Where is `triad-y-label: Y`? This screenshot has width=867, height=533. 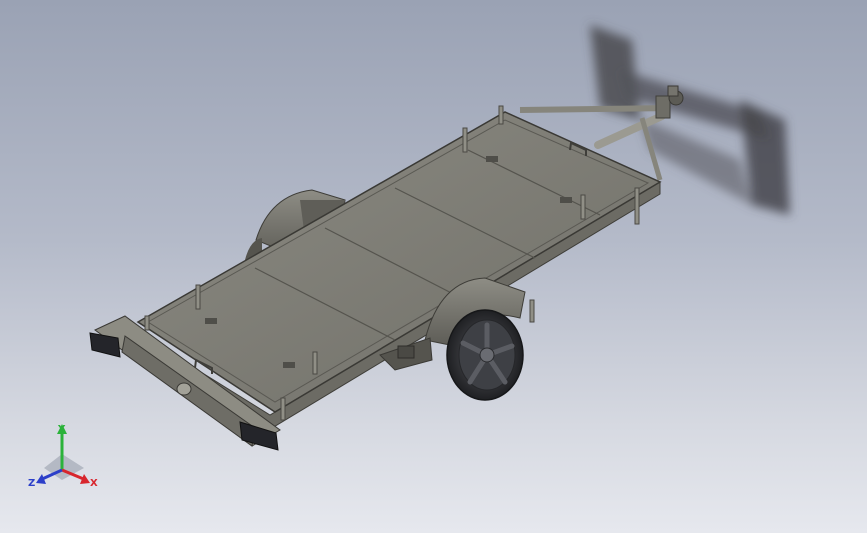
triad-y-label: Y is located at coordinates (61, 429).